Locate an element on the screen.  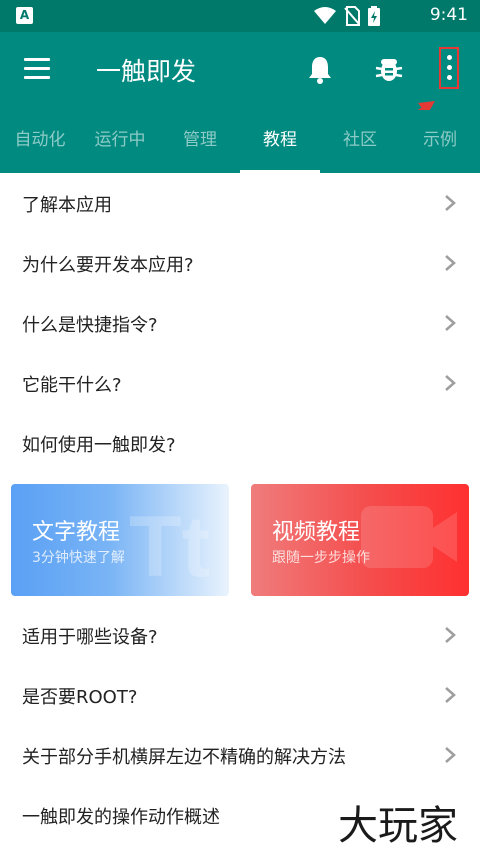
menu-icon is located at coordinates (37, 69).